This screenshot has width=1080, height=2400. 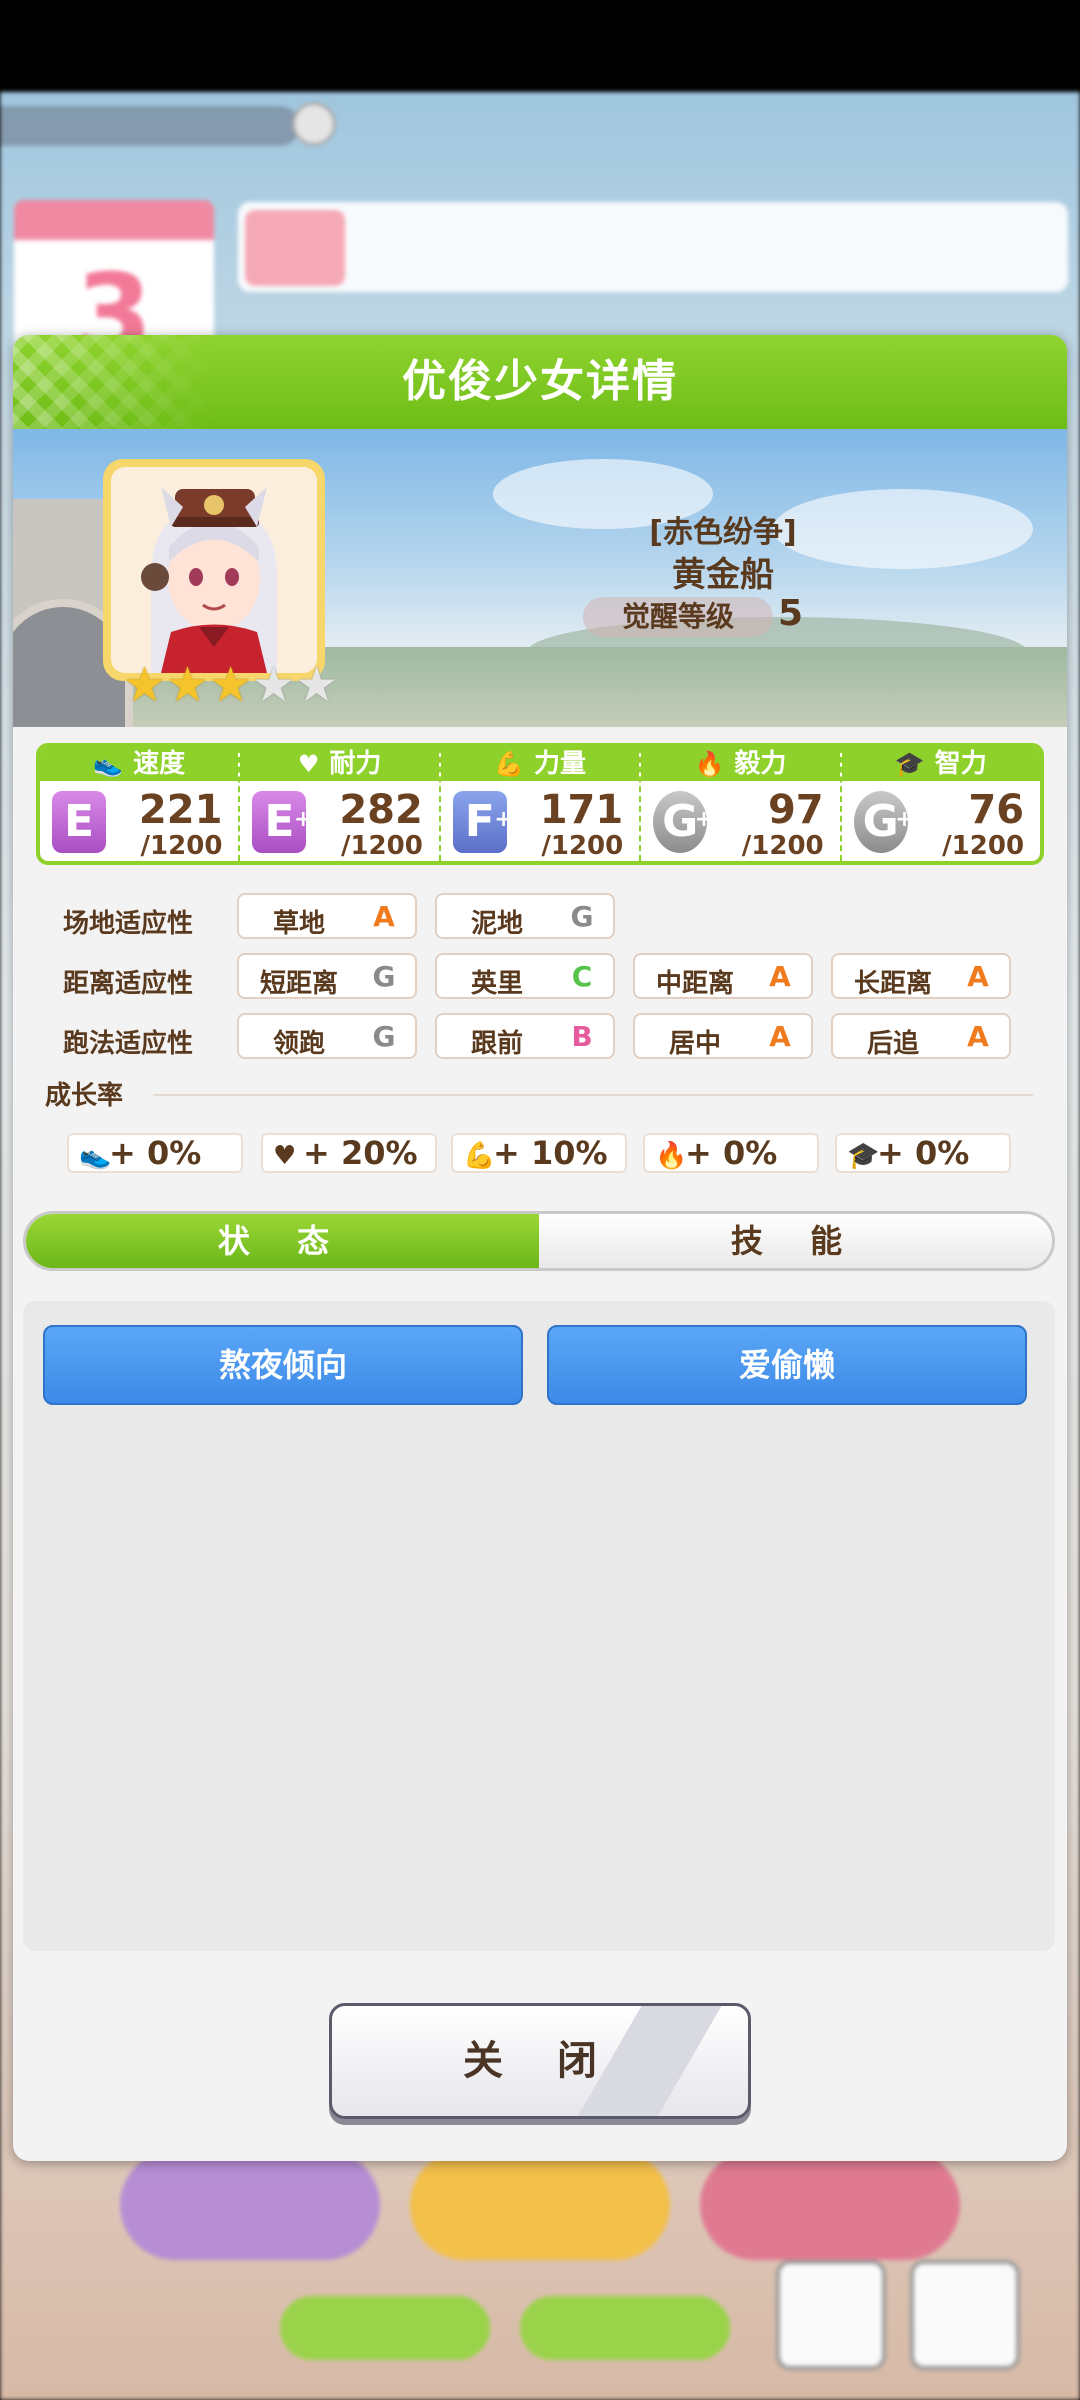 What do you see at coordinates (340, 804) in the screenshot?
I see `stat-stamina: ♥ 耐力 E + 282 /1200` at bounding box center [340, 804].